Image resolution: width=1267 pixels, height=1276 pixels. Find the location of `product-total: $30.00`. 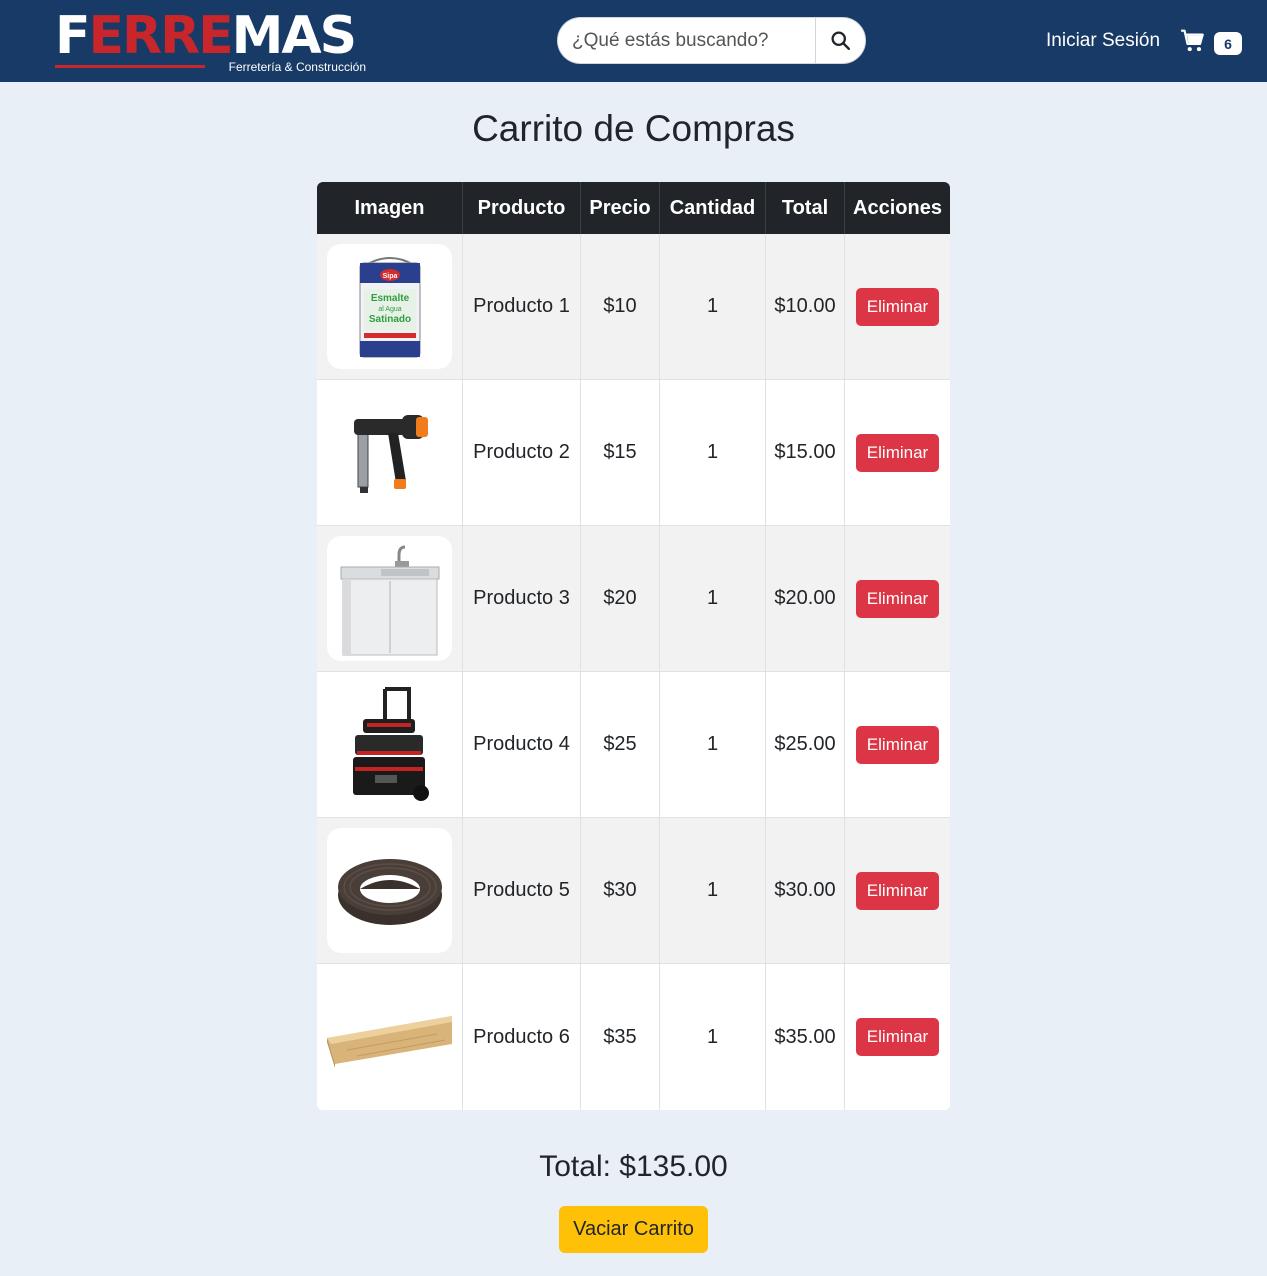

product-total: $30.00 is located at coordinates (805, 891).